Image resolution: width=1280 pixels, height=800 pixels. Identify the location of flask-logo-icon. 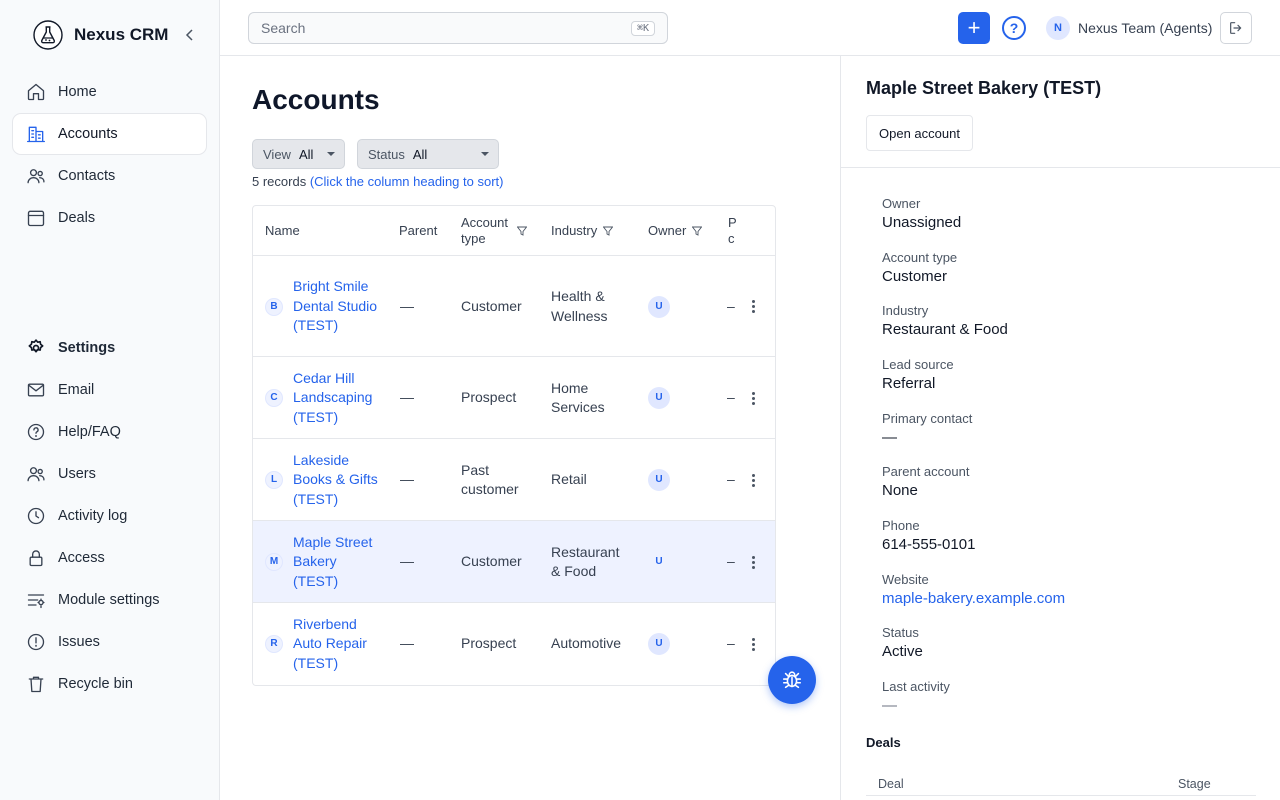
(48, 35).